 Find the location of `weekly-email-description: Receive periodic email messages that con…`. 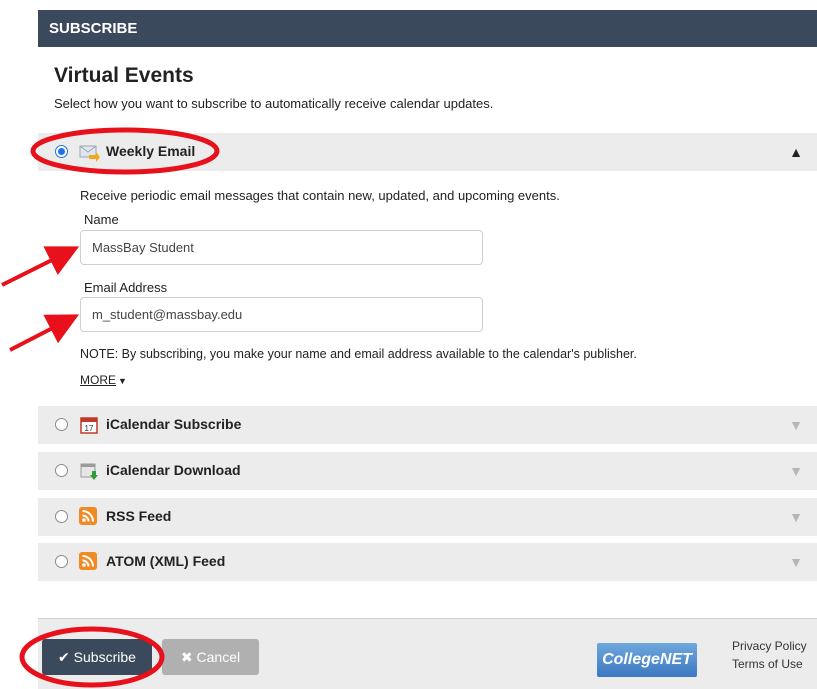

weekly-email-description: Receive periodic email messages that con… is located at coordinates (320, 195).